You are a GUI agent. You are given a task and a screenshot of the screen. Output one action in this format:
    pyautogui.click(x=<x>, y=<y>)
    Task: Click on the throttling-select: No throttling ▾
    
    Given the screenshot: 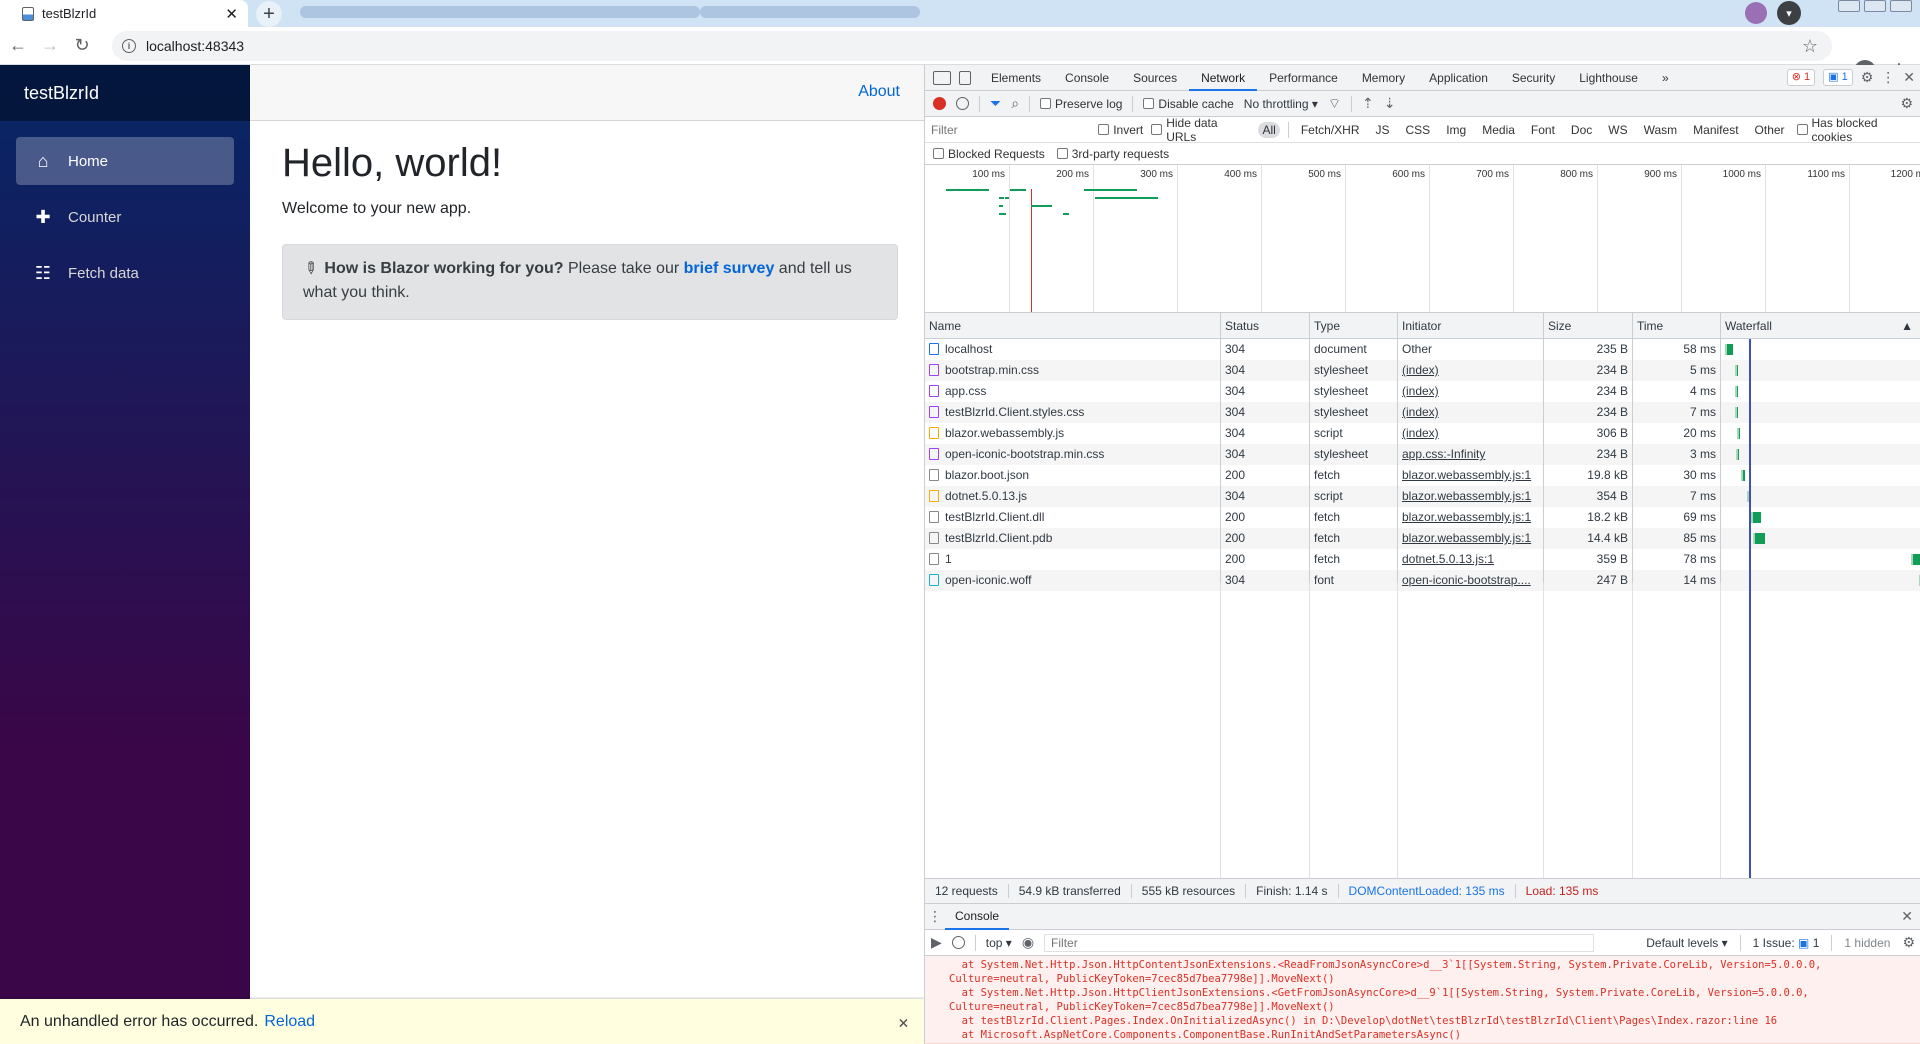 What is the action you would take?
    pyautogui.click(x=1281, y=104)
    